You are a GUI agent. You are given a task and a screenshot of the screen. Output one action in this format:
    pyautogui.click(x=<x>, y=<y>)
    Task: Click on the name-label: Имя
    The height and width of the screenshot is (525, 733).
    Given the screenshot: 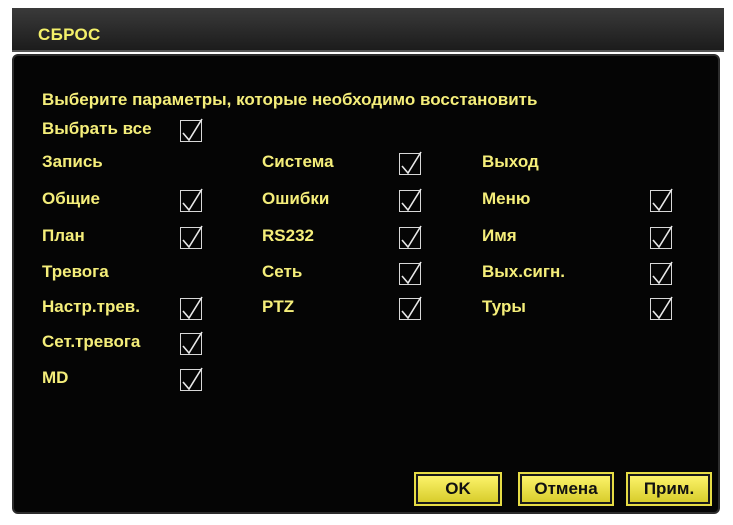 What is the action you would take?
    pyautogui.click(x=499, y=235)
    